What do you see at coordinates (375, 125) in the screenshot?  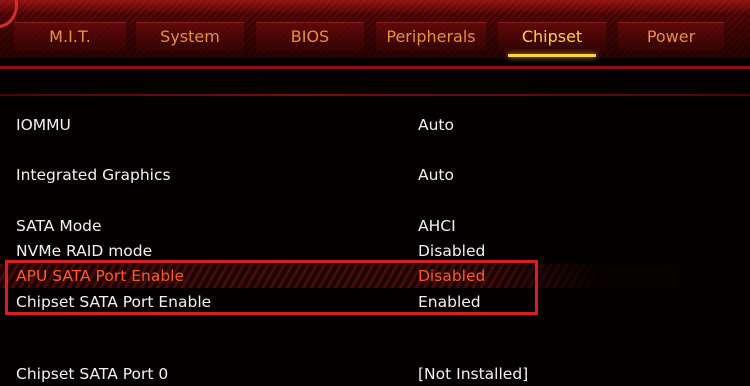 I see `setting-row-iommu: IOMMU Auto` at bounding box center [375, 125].